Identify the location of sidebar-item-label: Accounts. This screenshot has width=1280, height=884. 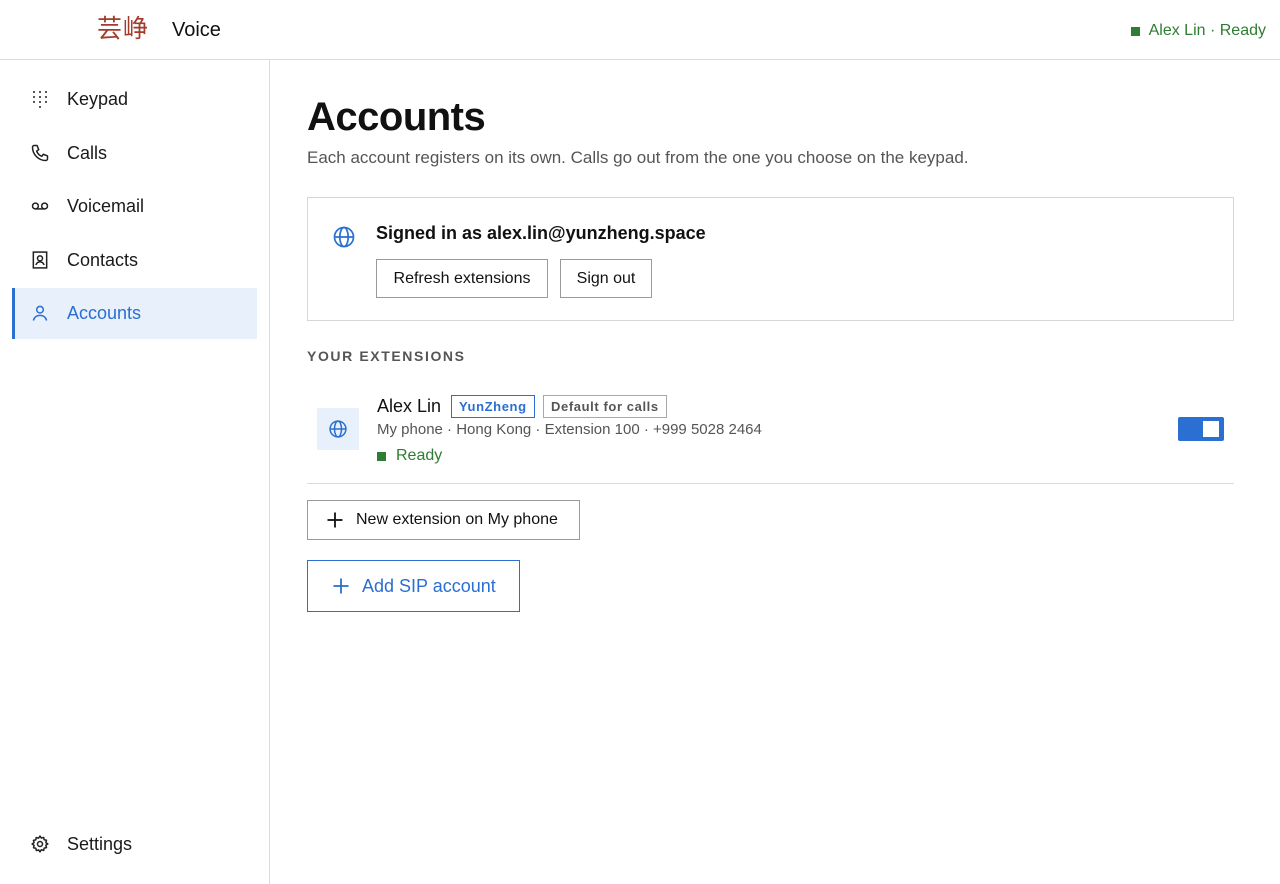
(104, 313).